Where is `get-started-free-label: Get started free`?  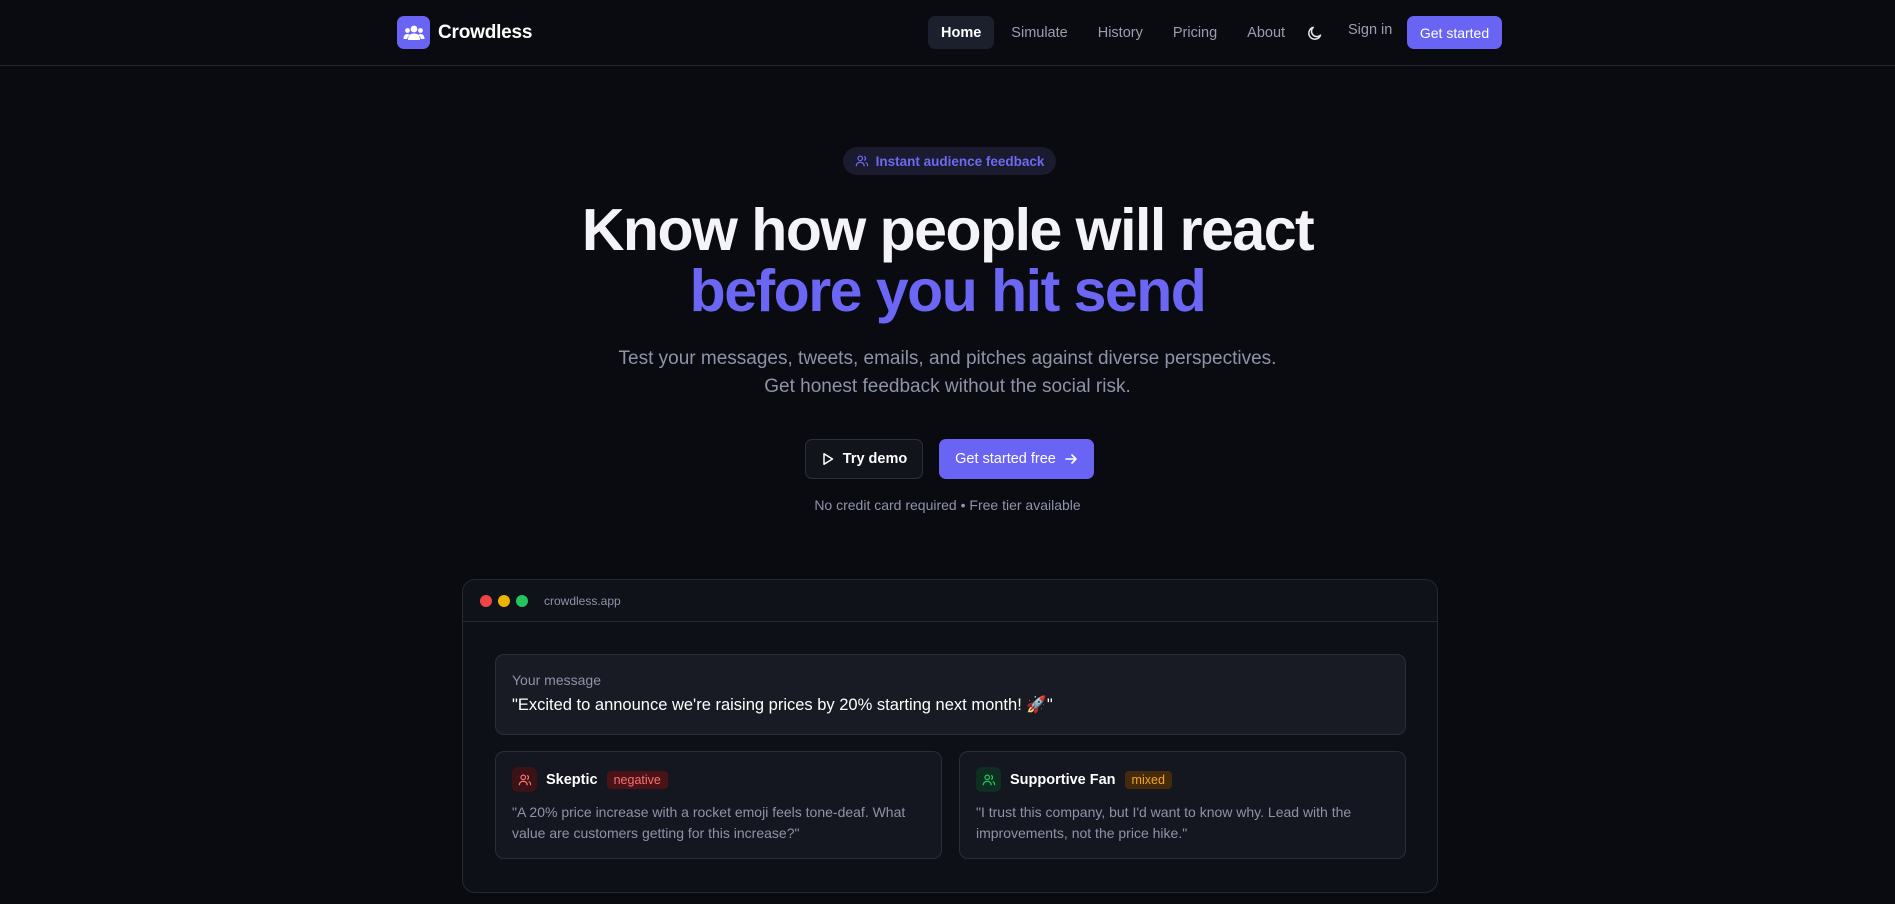
get-started-free-label: Get started free is located at coordinates (1005, 459).